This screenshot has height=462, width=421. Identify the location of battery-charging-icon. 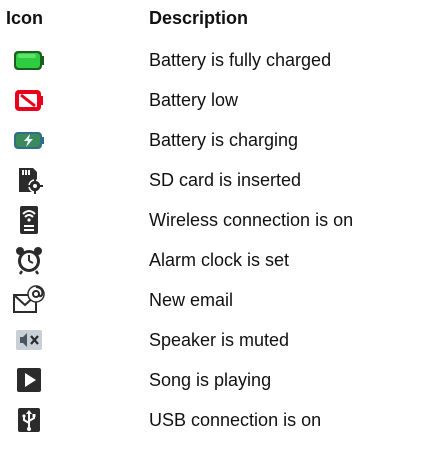
(29, 140).